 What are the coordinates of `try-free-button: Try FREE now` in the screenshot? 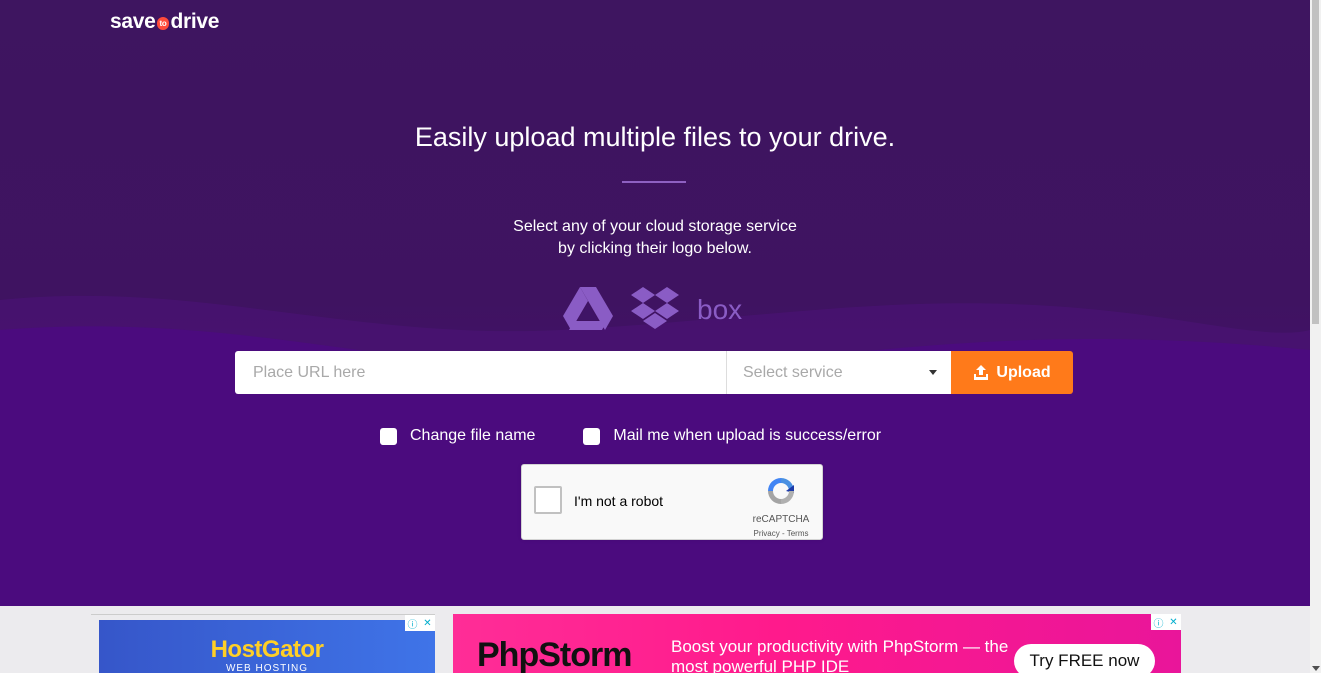 It's located at (1084, 658).